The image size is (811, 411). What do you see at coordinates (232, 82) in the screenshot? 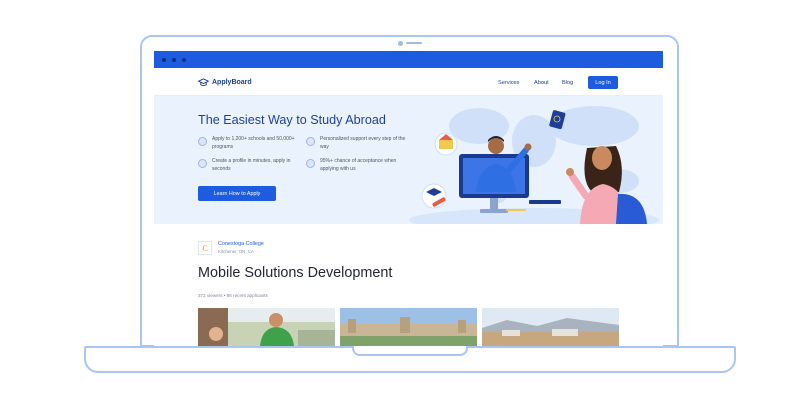
I see `brand-name: ApplyBoard` at bounding box center [232, 82].